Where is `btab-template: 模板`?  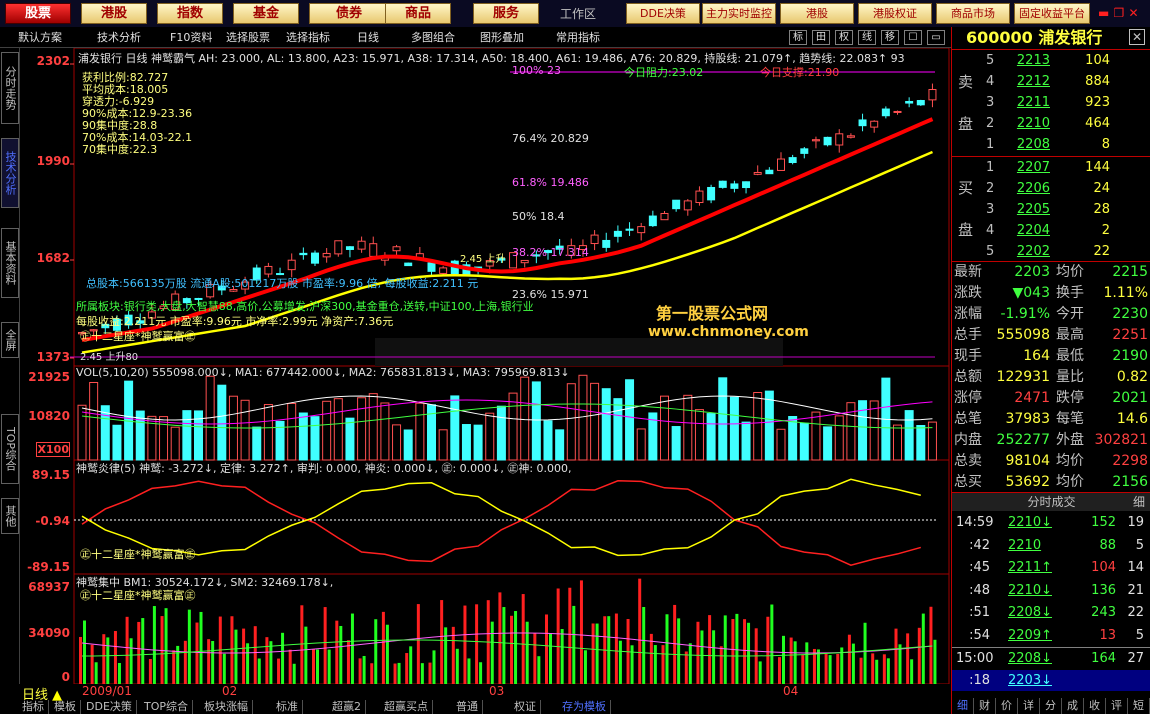 btab-template: 模板 is located at coordinates (65, 707).